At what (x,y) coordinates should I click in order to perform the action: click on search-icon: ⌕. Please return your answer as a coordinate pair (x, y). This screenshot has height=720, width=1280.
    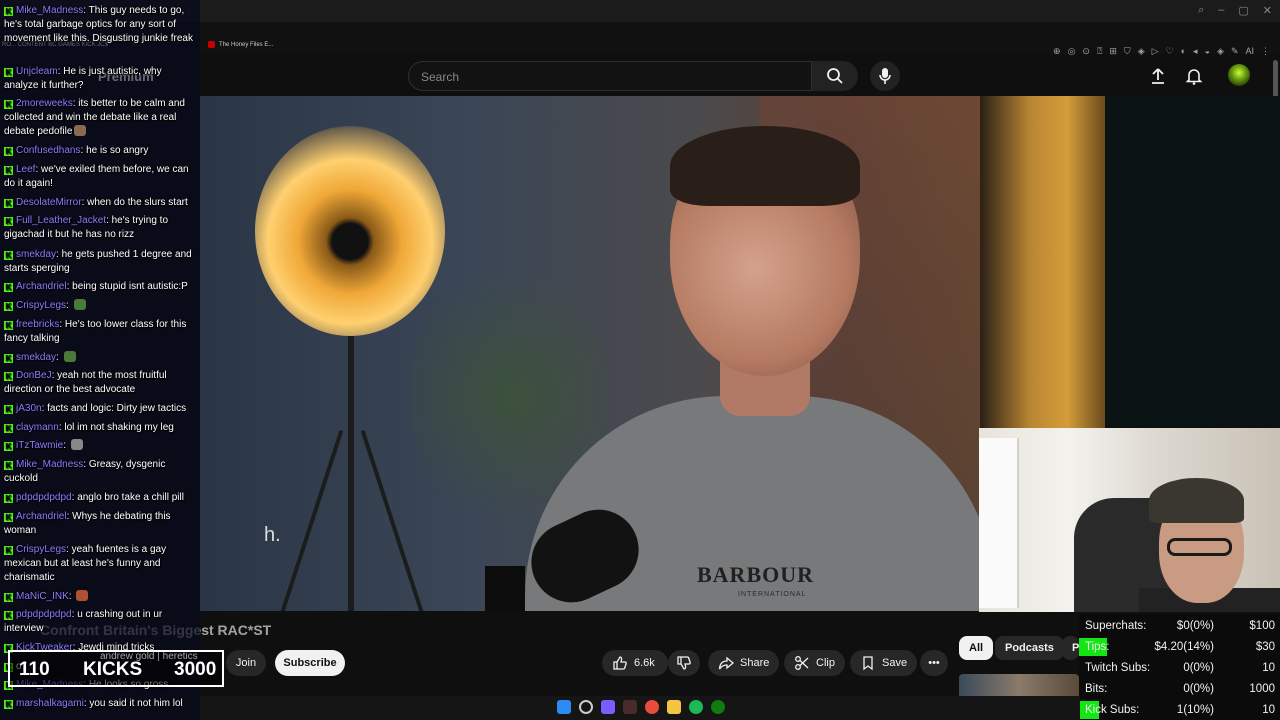
    Looking at the image, I should click on (1201, 10).